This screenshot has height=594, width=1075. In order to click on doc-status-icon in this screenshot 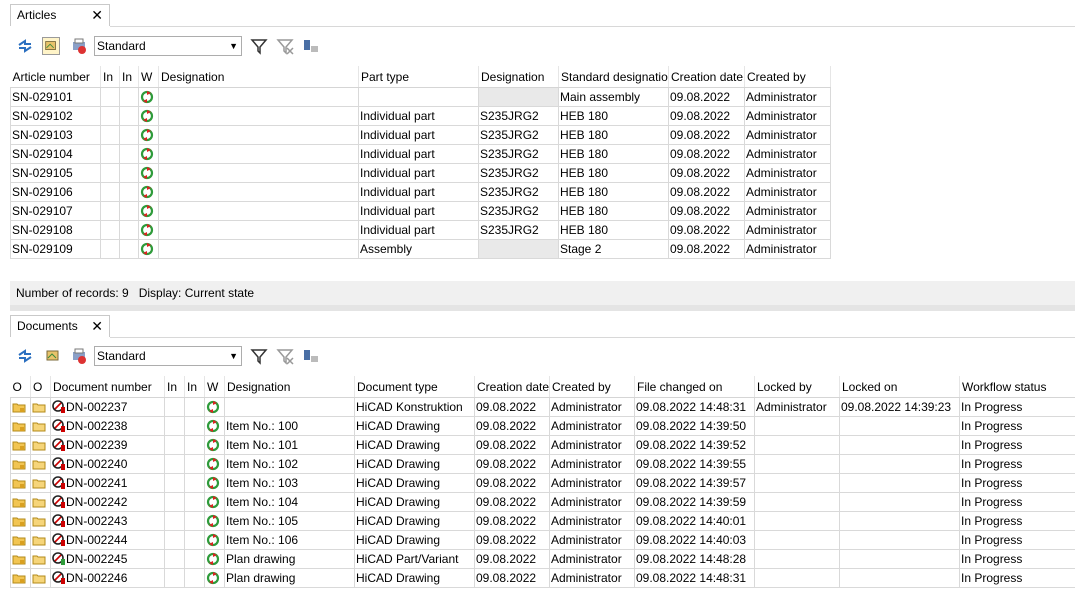, I will do `click(59, 559)`.